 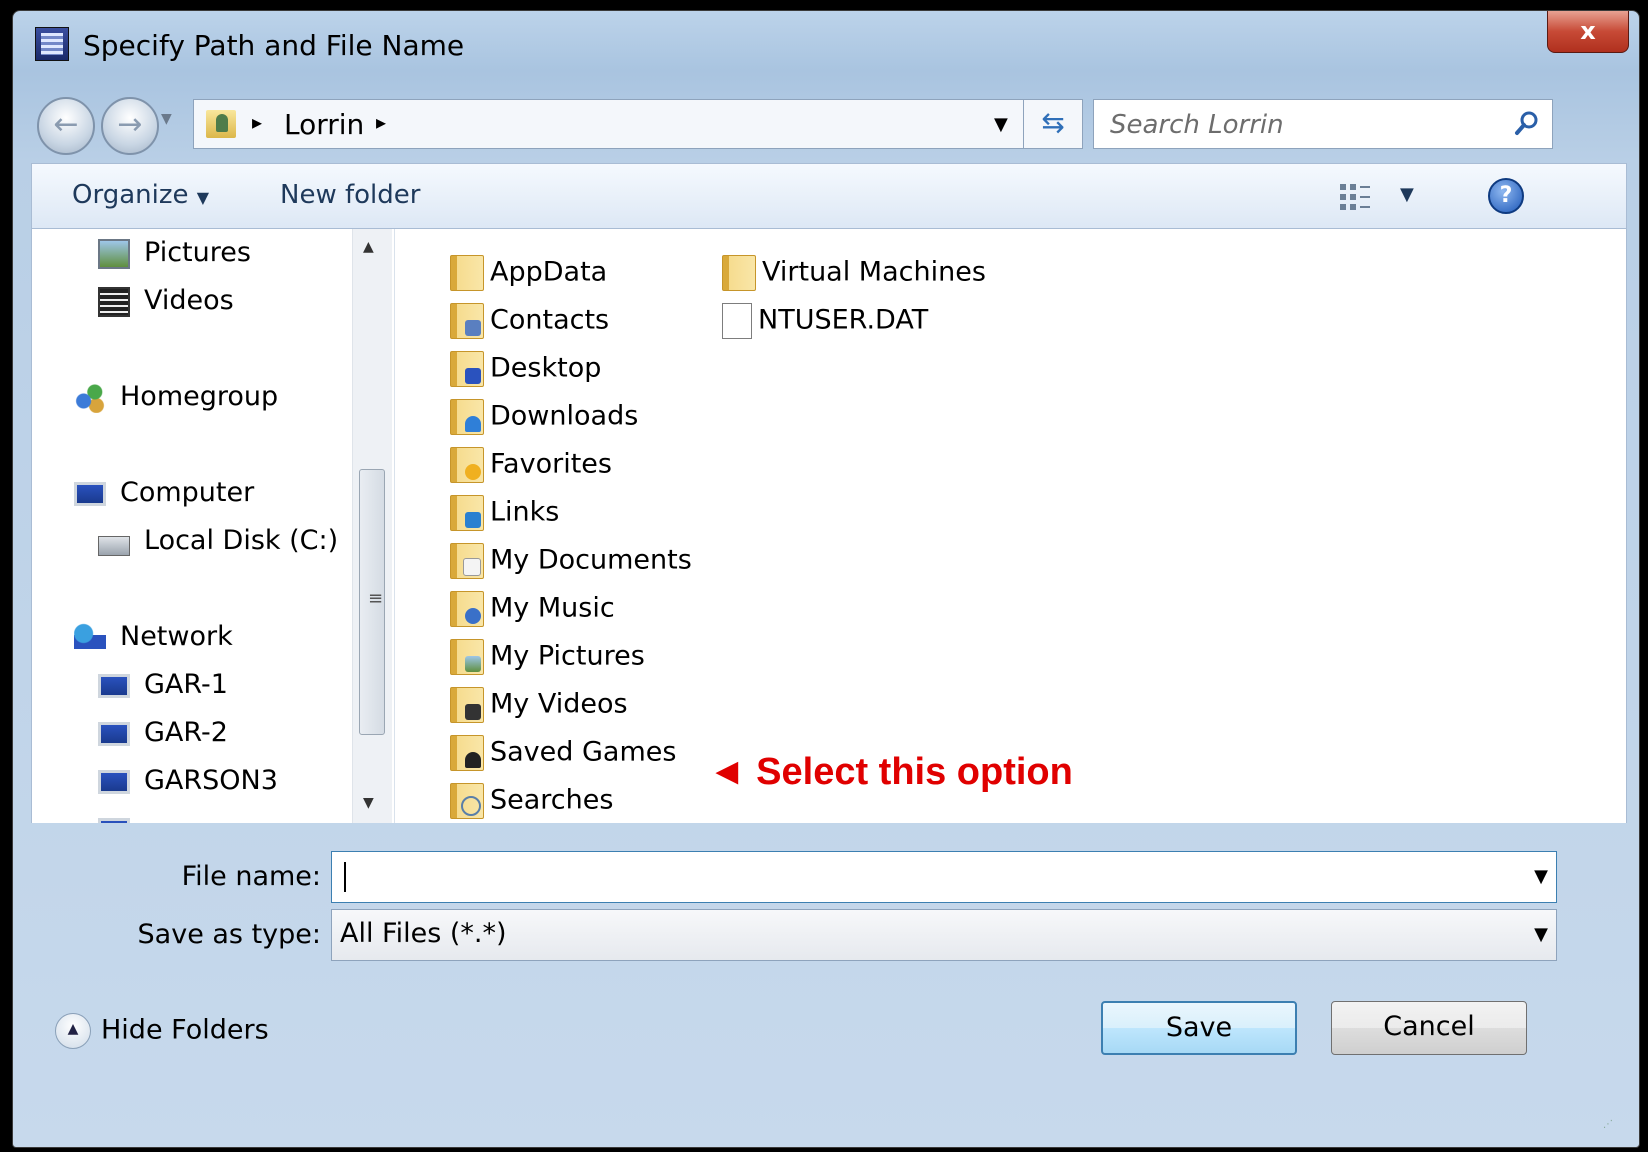 What do you see at coordinates (114, 301) in the screenshot?
I see `videos-icon` at bounding box center [114, 301].